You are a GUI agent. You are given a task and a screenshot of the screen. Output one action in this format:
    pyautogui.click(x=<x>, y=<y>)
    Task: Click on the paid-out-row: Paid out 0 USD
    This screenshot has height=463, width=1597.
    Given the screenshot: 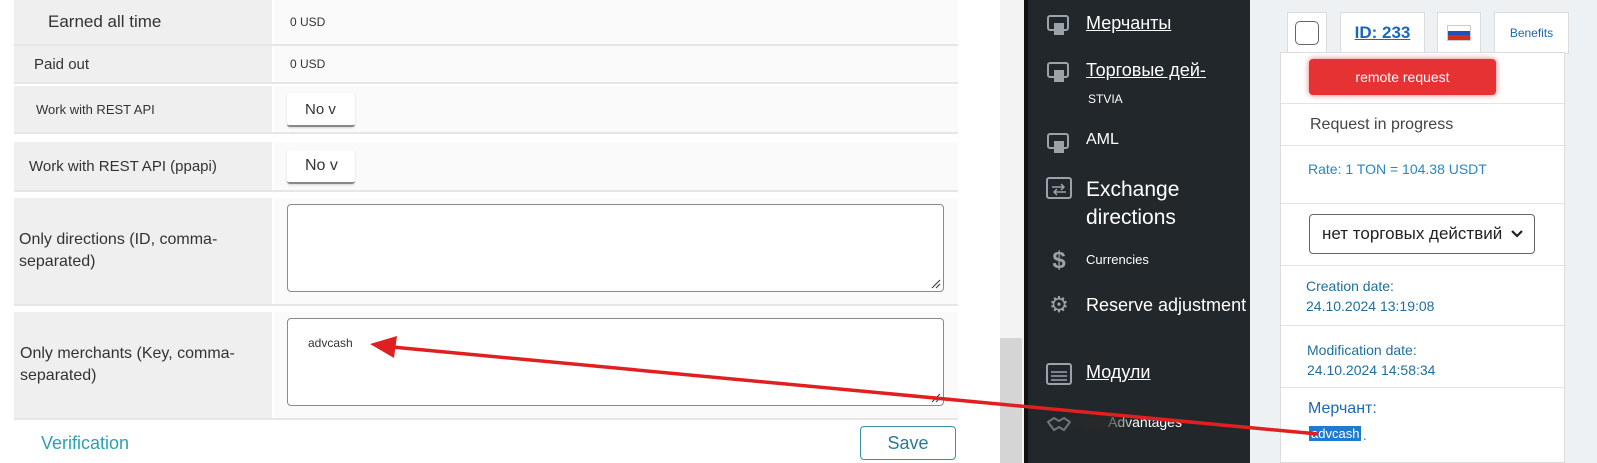 What is the action you would take?
    pyautogui.click(x=486, y=65)
    